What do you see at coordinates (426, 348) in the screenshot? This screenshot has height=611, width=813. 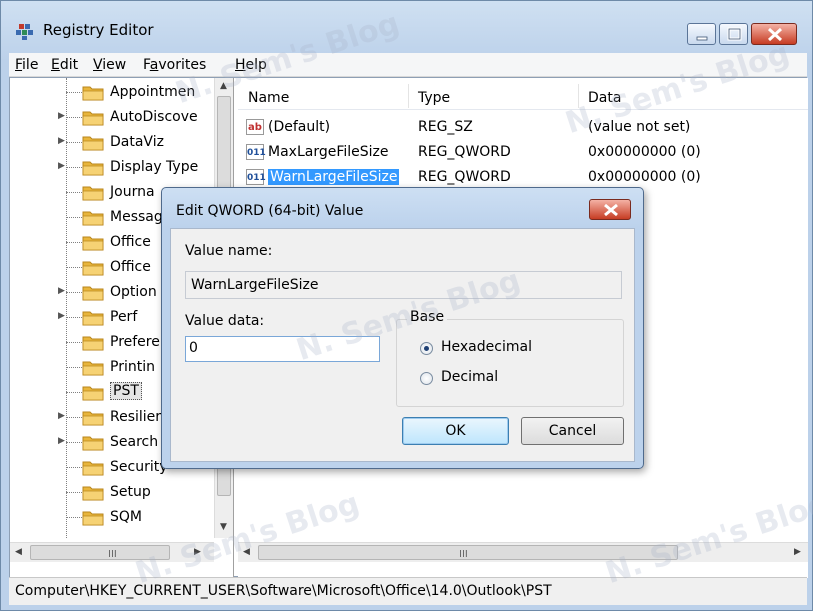 I see `hexadecimal-radio` at bounding box center [426, 348].